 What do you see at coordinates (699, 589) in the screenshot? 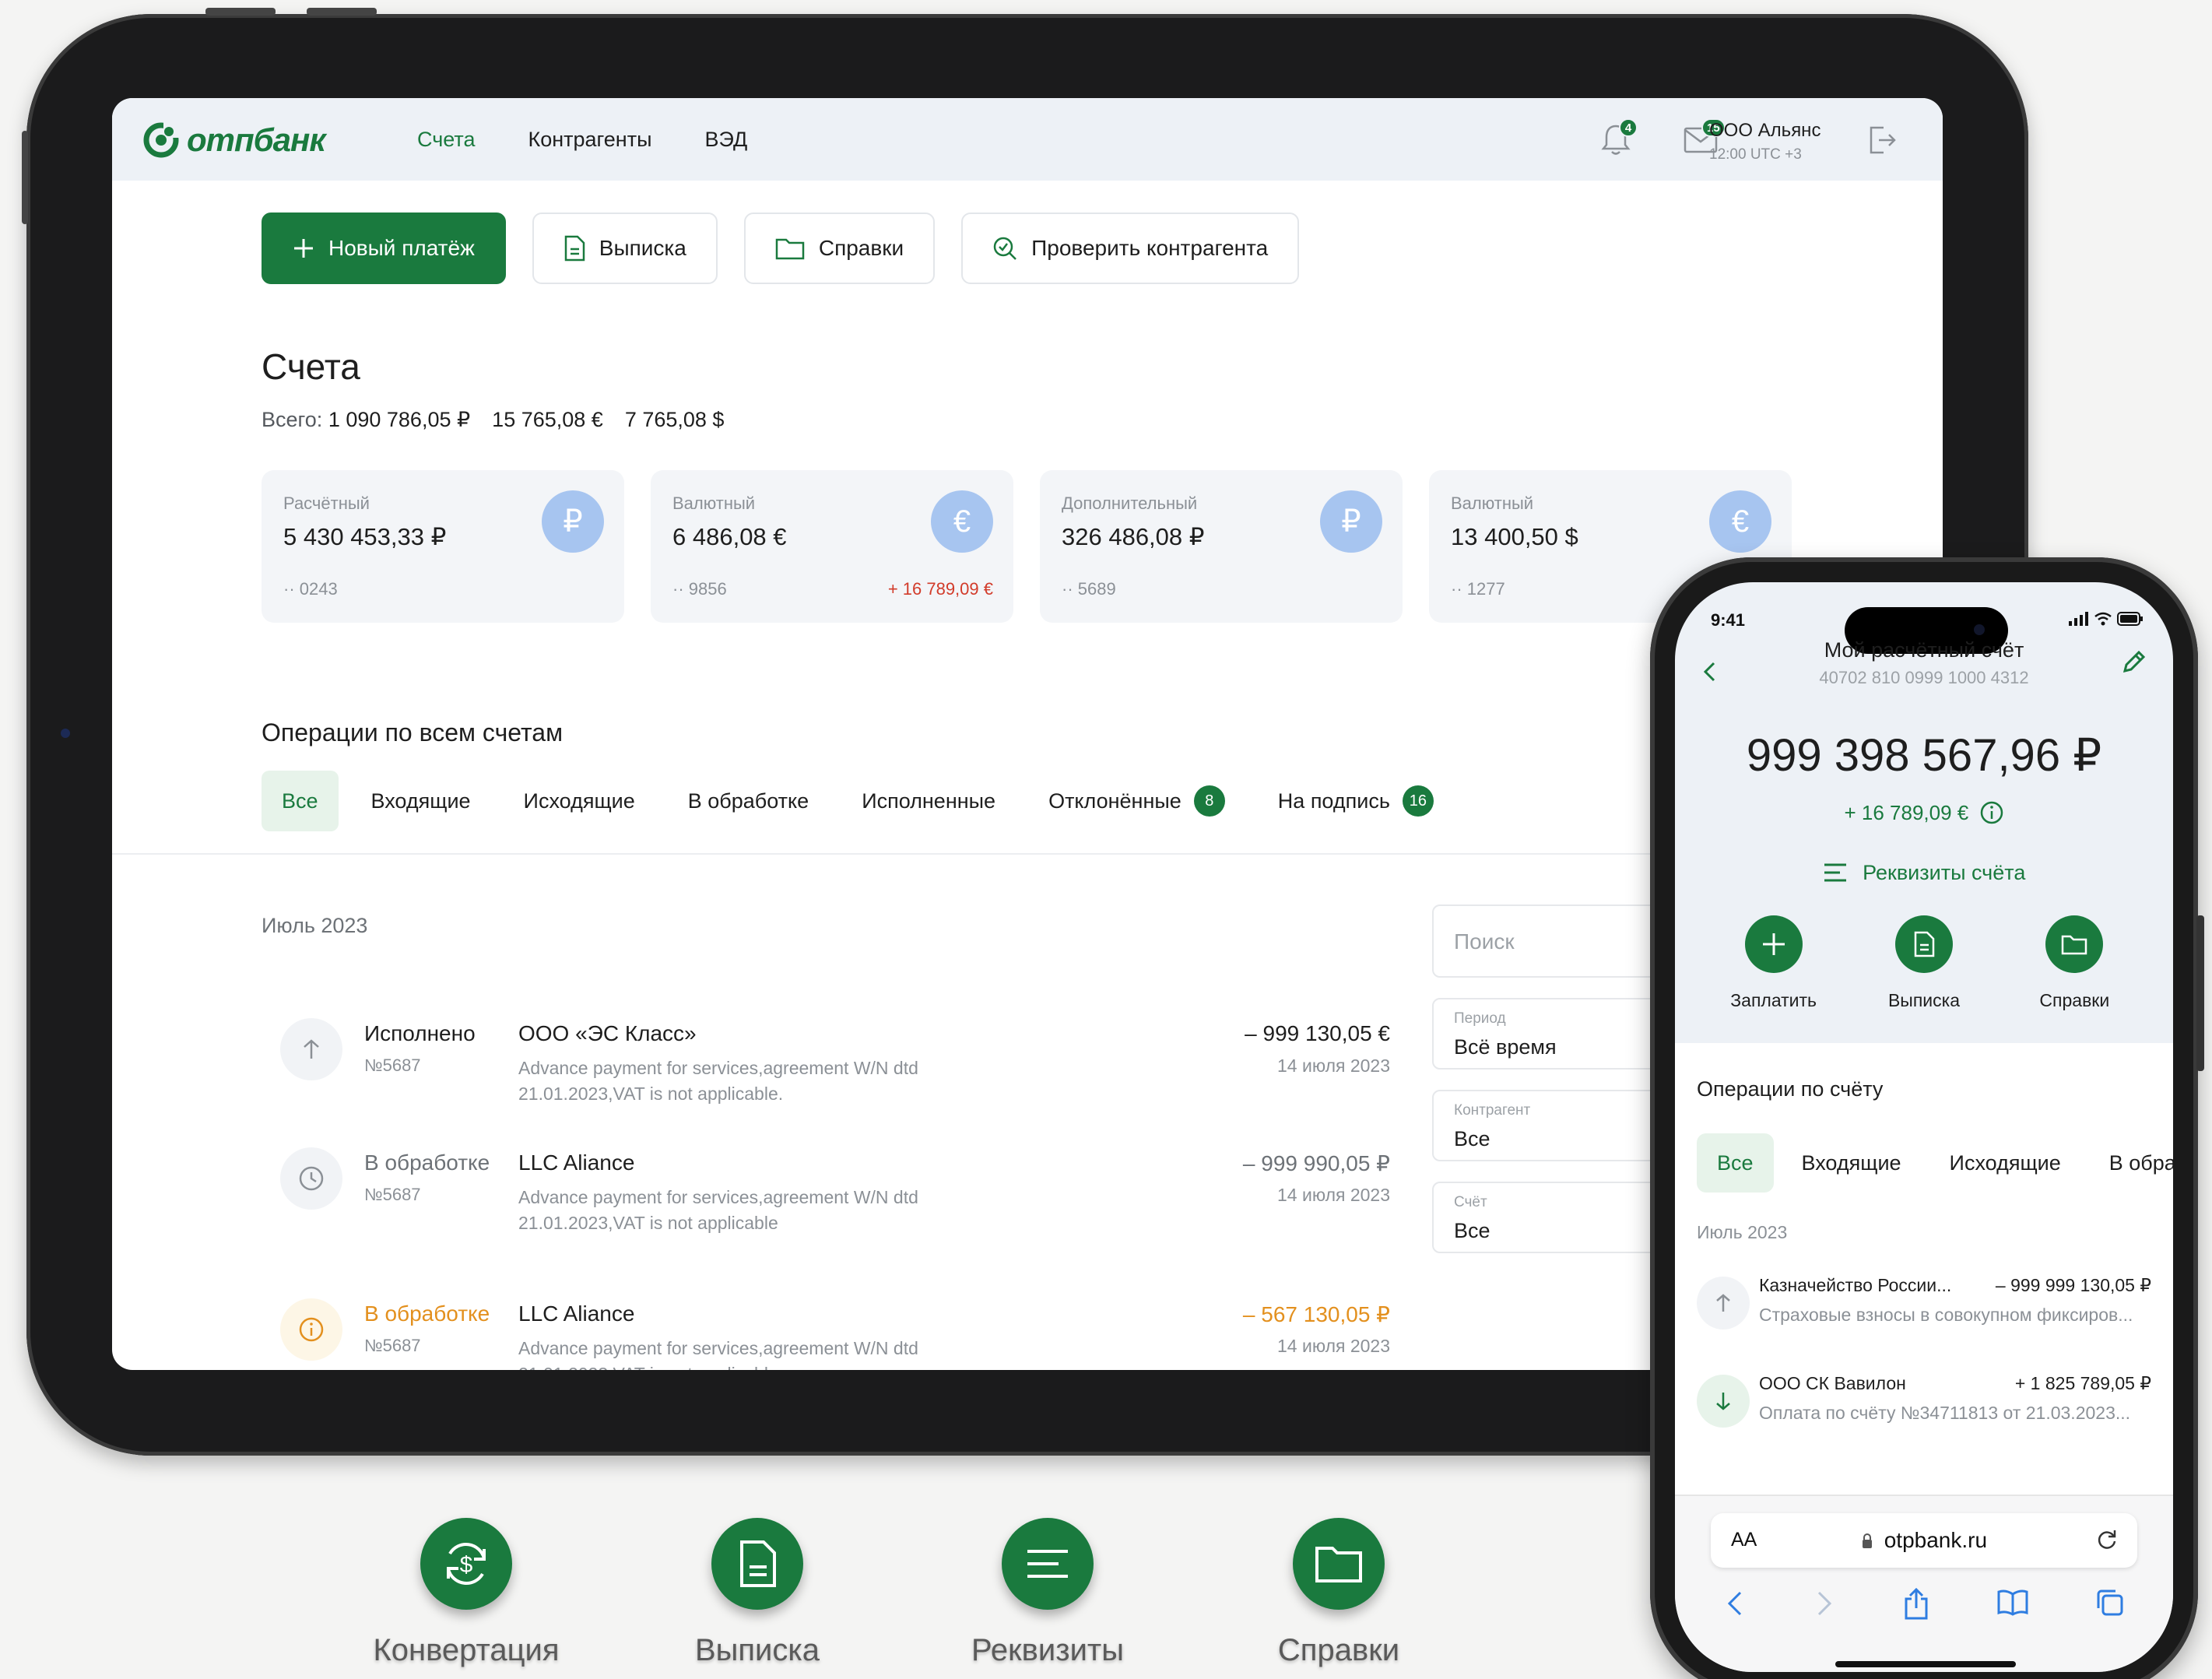
I see `account-number: ·· 9856` at bounding box center [699, 589].